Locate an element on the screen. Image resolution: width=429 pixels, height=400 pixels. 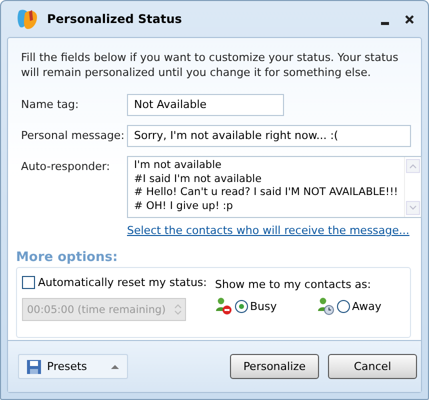
busy-contact-icon is located at coordinates (224, 306).